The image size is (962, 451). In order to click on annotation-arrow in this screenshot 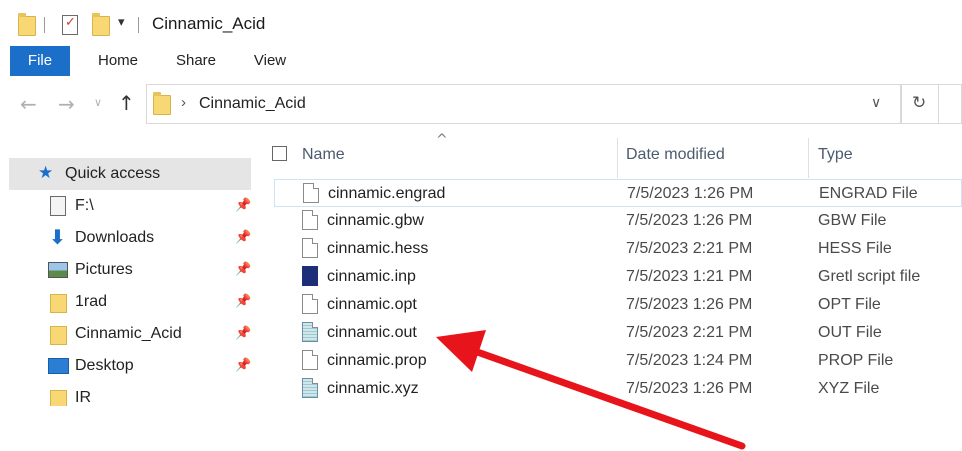, I will do `click(591, 390)`.